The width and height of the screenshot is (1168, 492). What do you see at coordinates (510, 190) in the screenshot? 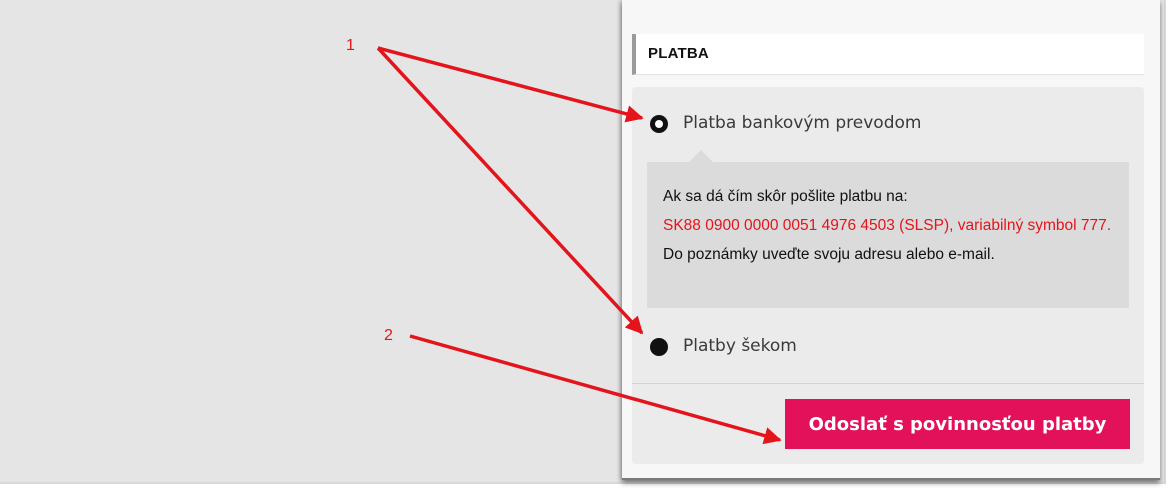
I see `arrow-1-to-cheque` at bounding box center [510, 190].